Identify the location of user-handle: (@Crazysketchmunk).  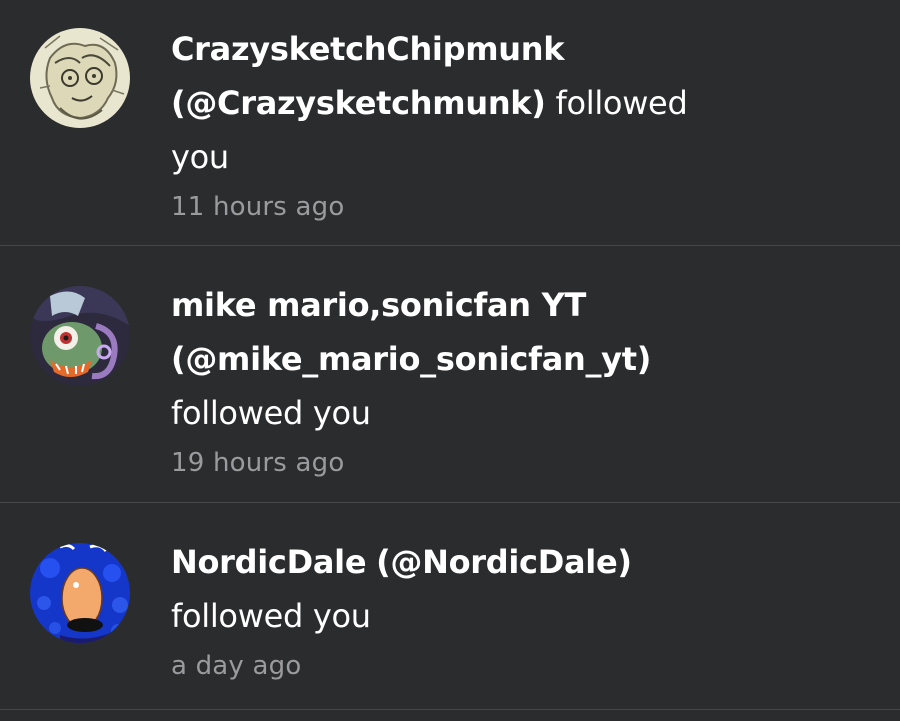
(358, 103).